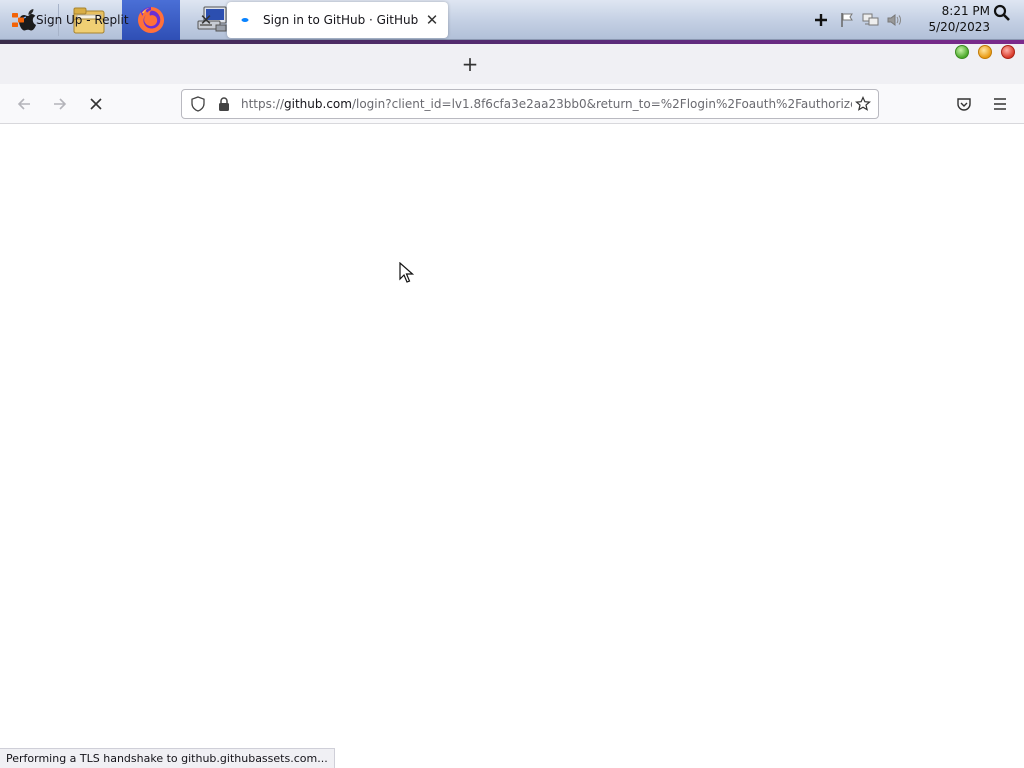 The height and width of the screenshot is (768, 1024). Describe the element at coordinates (341, 20) in the screenshot. I see `tab-title: Sign in to GitHub · GitHub` at that location.